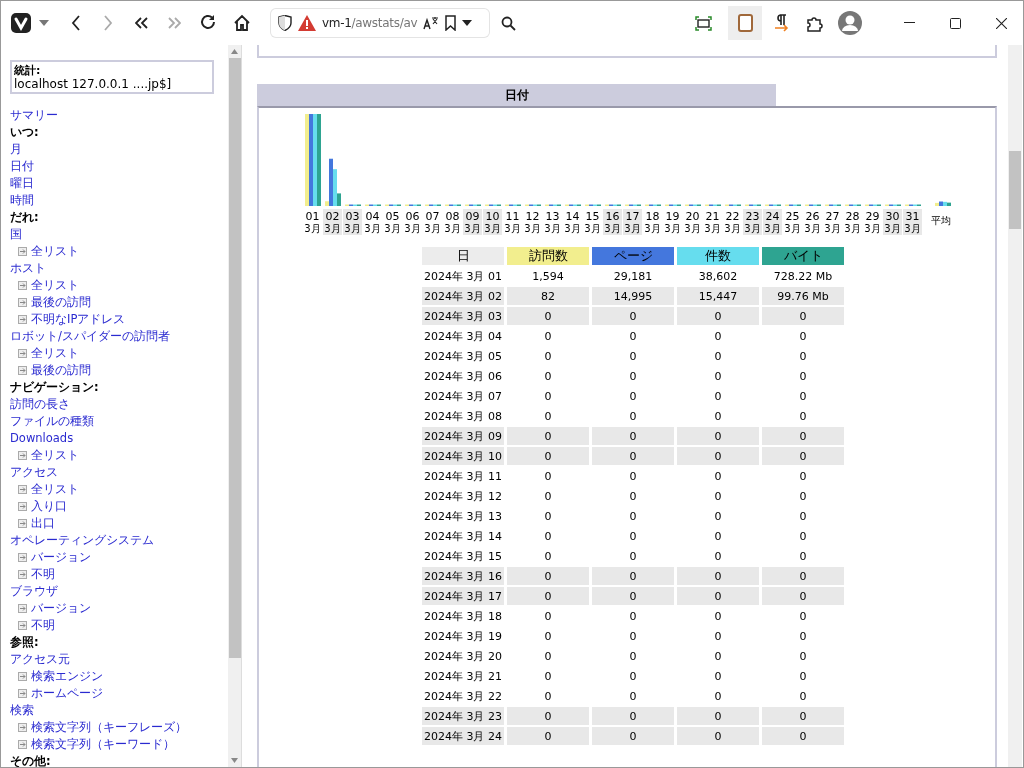 This screenshot has height=768, width=1024. I want to click on panel-button, so click(745, 23).